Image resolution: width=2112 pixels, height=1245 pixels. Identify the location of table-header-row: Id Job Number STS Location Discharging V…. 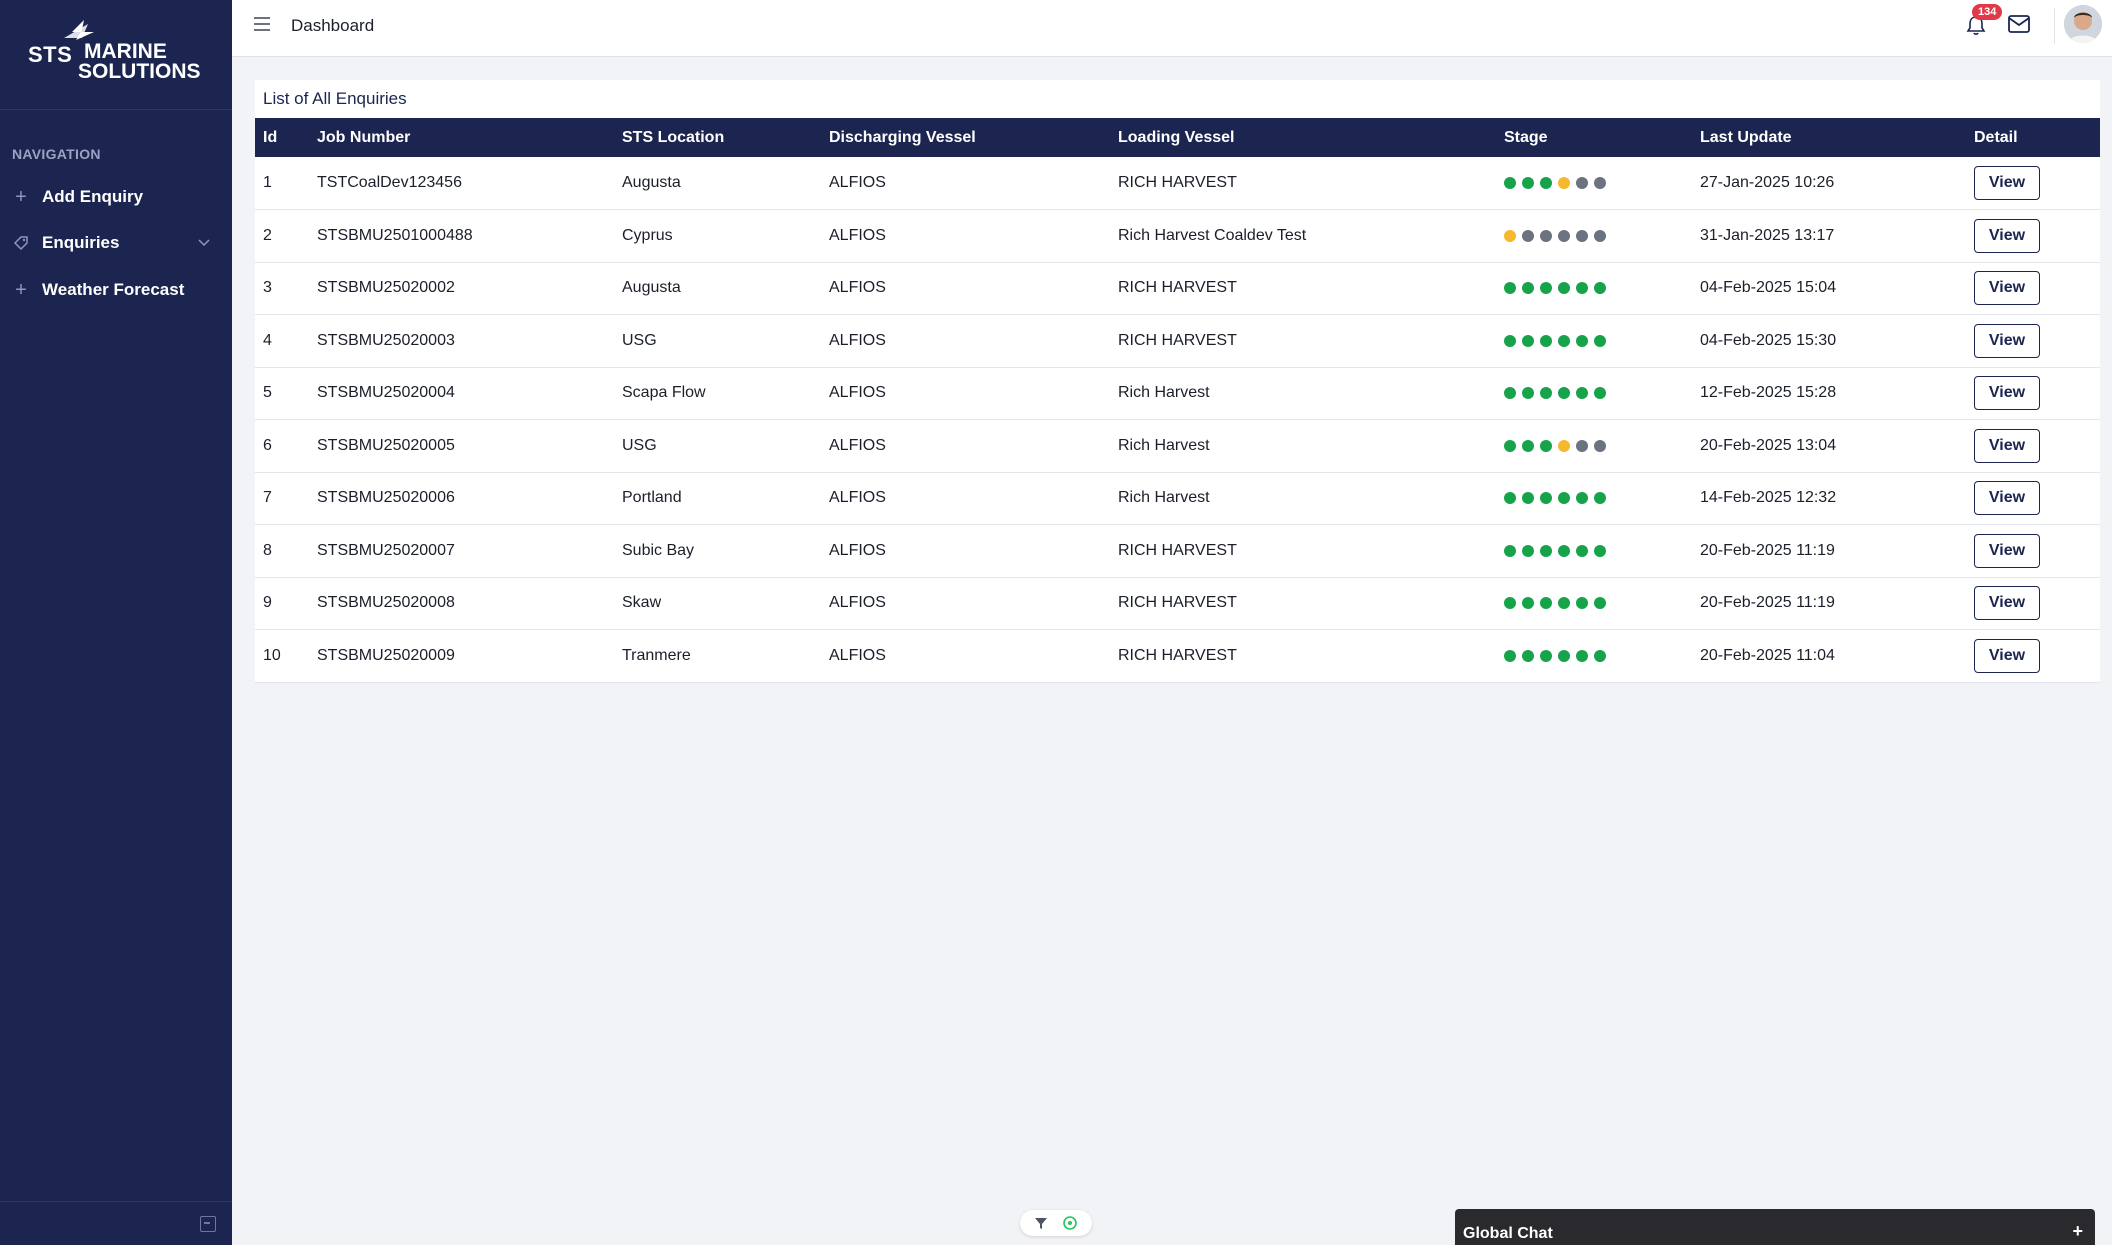
(1177, 137).